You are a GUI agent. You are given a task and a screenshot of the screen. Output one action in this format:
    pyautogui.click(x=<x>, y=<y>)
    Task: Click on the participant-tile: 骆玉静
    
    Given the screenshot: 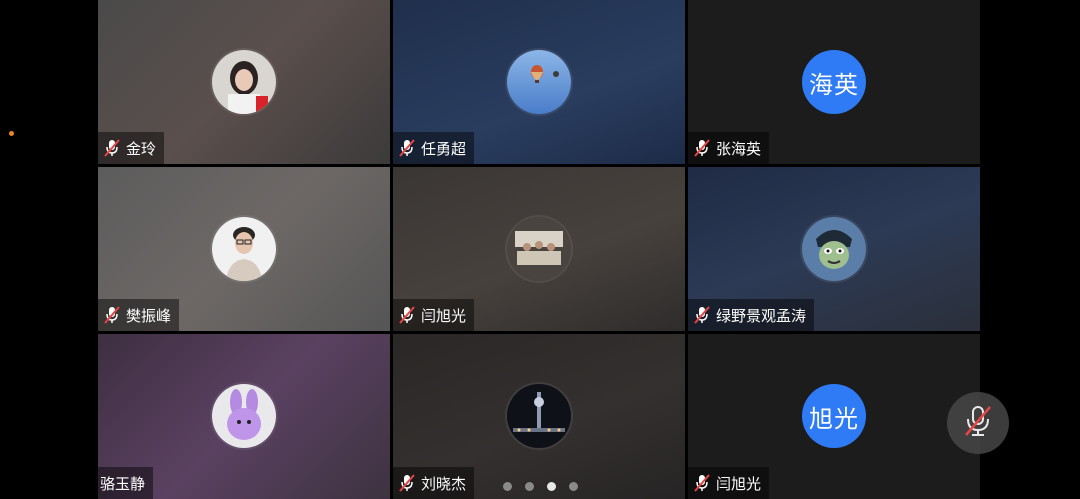 What is the action you would take?
    pyautogui.click(x=244, y=416)
    